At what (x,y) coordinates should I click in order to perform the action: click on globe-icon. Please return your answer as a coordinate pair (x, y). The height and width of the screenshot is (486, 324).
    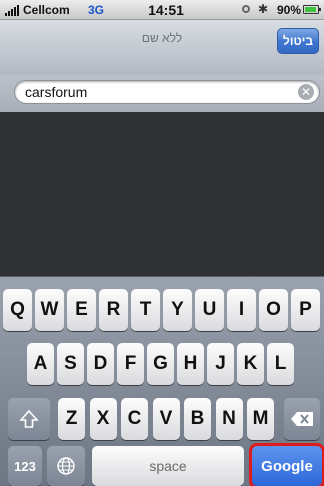
    Looking at the image, I should click on (66, 466).